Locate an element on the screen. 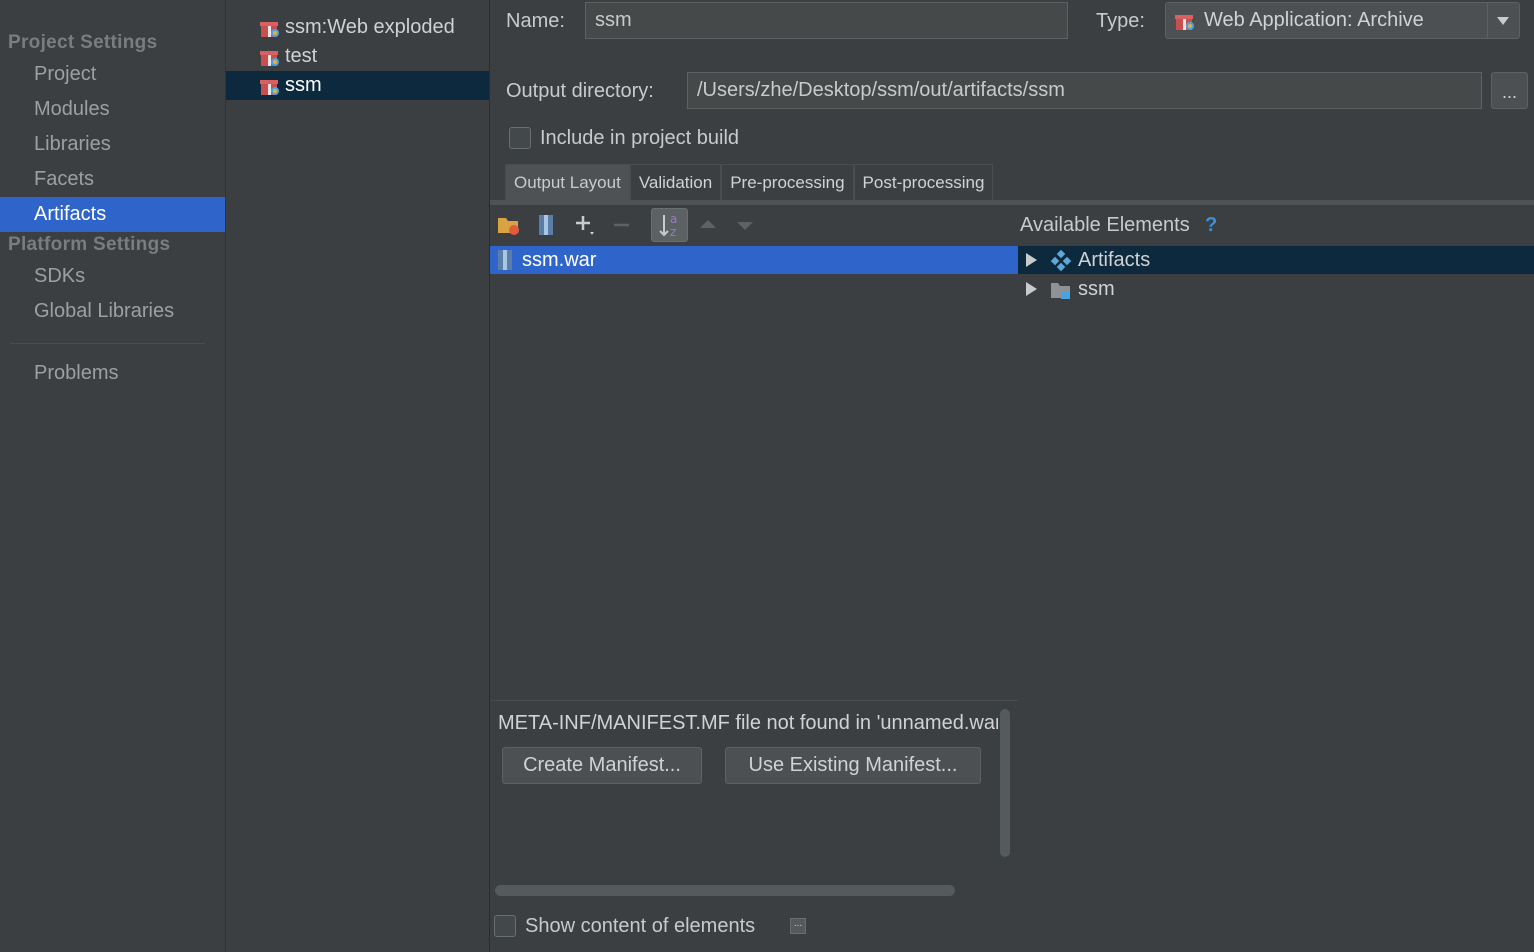  nav-item-libraries: Libraries is located at coordinates (112, 144).